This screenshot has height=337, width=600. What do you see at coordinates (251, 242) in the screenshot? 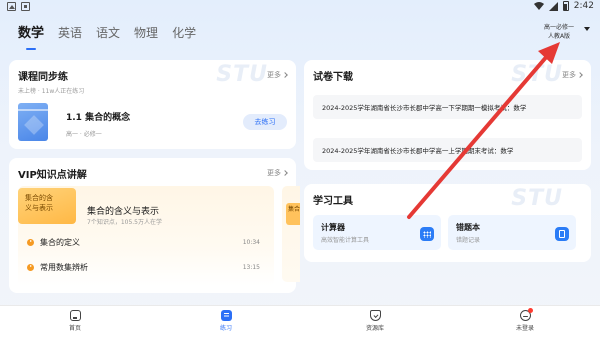
I see `vip-lesson-time: 10:34` at bounding box center [251, 242].